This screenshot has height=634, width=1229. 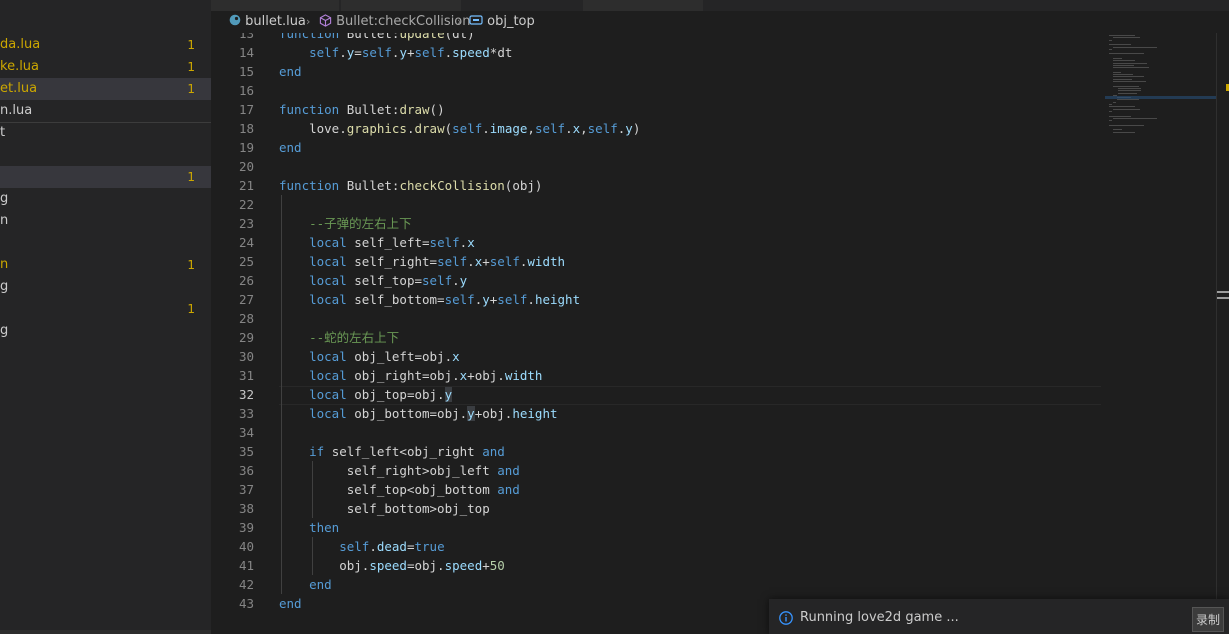 I want to click on line-number: 17, so click(x=246, y=109).